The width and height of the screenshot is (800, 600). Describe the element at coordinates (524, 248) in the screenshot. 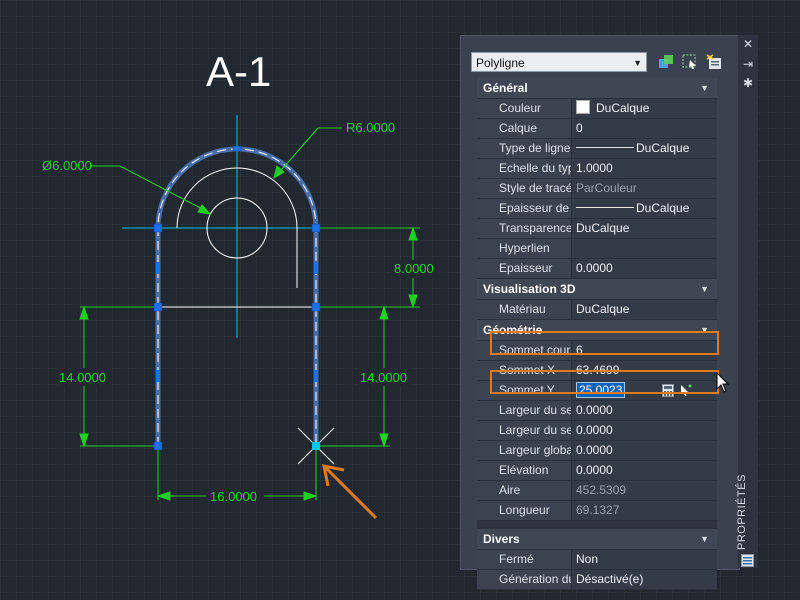

I see `prop-label: Hyperlien` at that location.